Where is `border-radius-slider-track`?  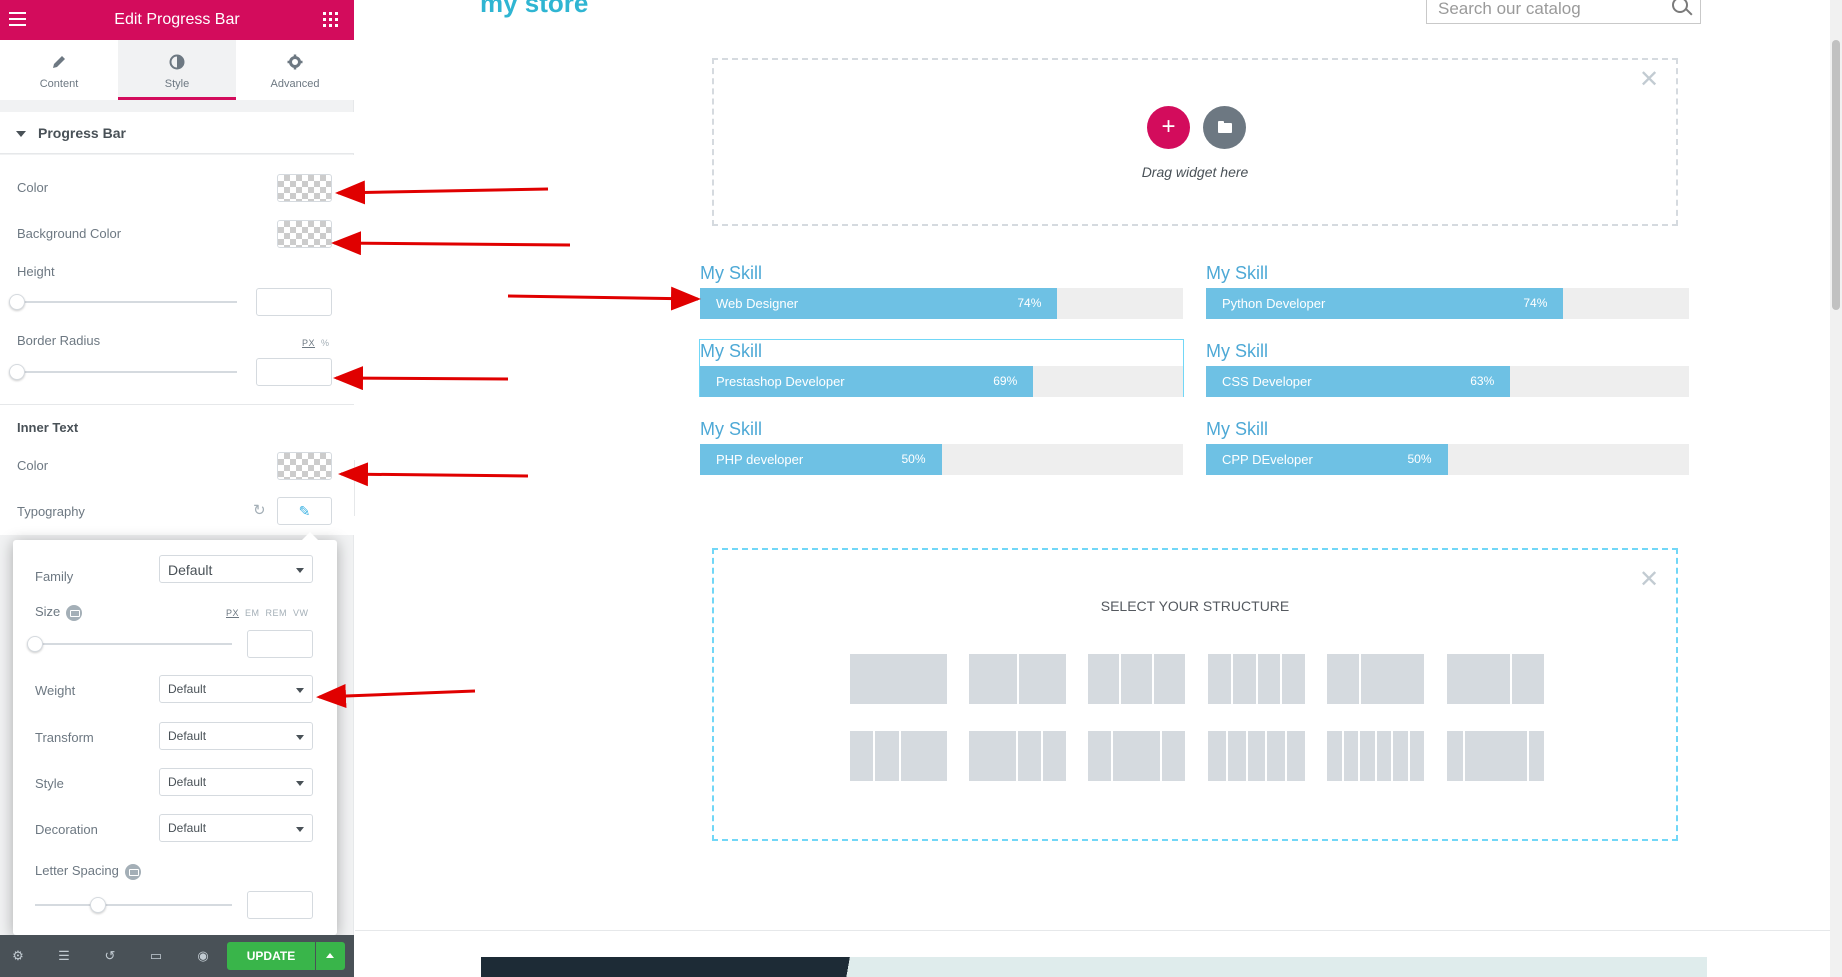 border-radius-slider-track is located at coordinates (127, 372).